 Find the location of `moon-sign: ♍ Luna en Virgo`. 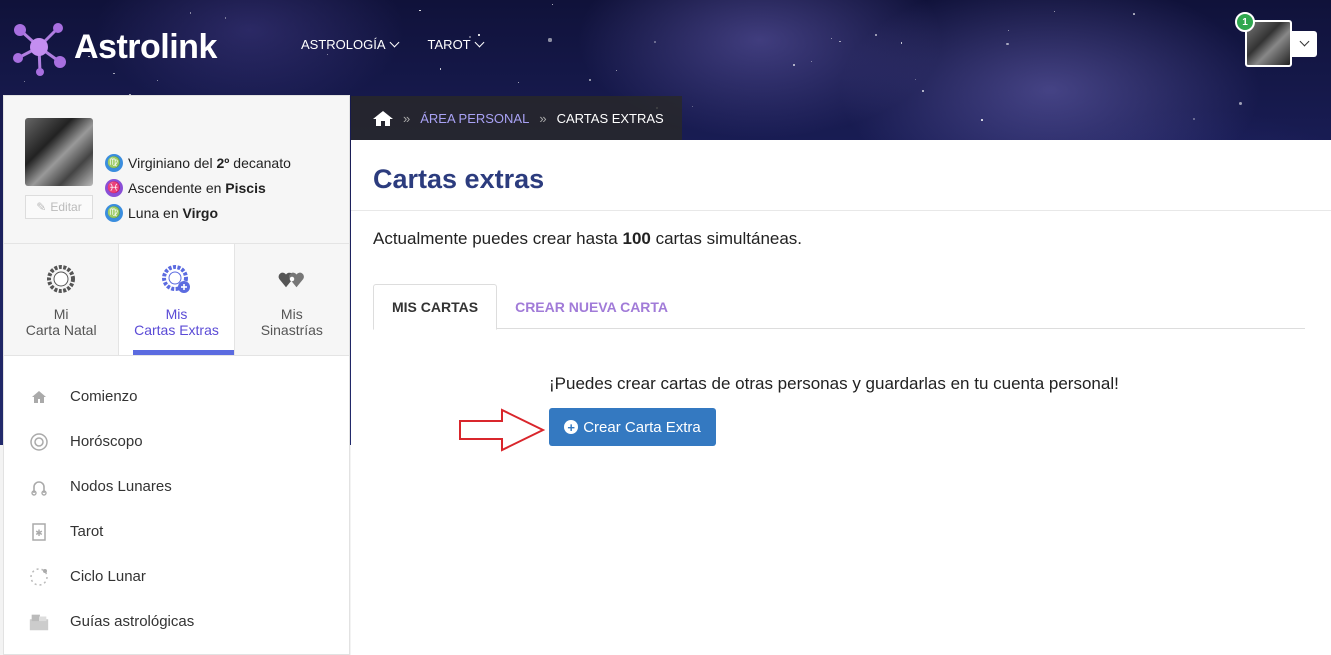

moon-sign: ♍ Luna en Virgo is located at coordinates (198, 212).